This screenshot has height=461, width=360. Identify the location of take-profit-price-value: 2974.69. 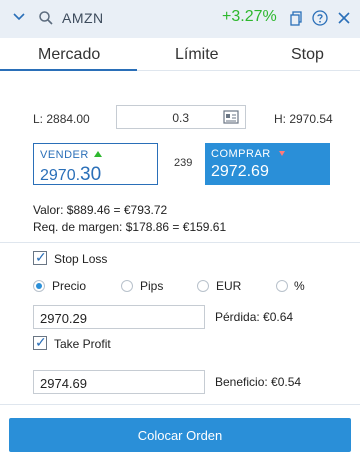
(63, 383).